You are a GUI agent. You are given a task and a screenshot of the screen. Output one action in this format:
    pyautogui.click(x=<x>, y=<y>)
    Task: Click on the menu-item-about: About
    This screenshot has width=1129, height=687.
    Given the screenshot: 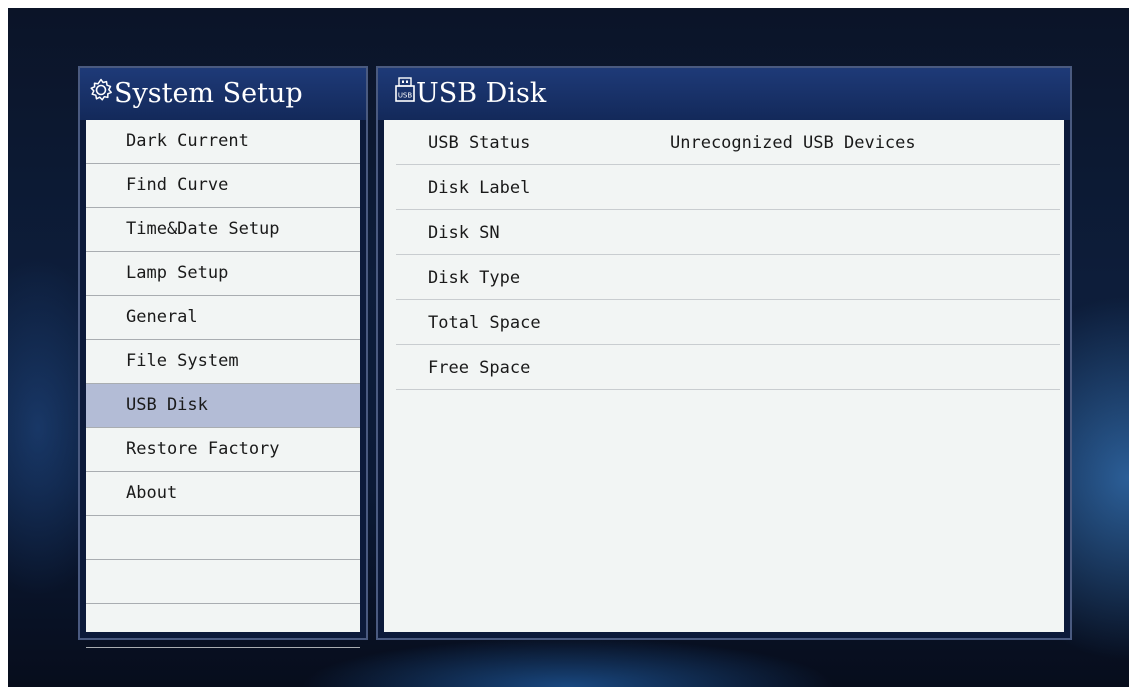 What is the action you would take?
    pyautogui.click(x=223, y=494)
    